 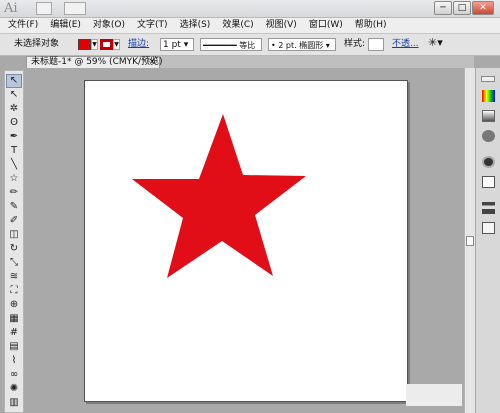 What do you see at coordinates (152, 25) in the screenshot?
I see `menu-type: 文字(T)` at bounding box center [152, 25].